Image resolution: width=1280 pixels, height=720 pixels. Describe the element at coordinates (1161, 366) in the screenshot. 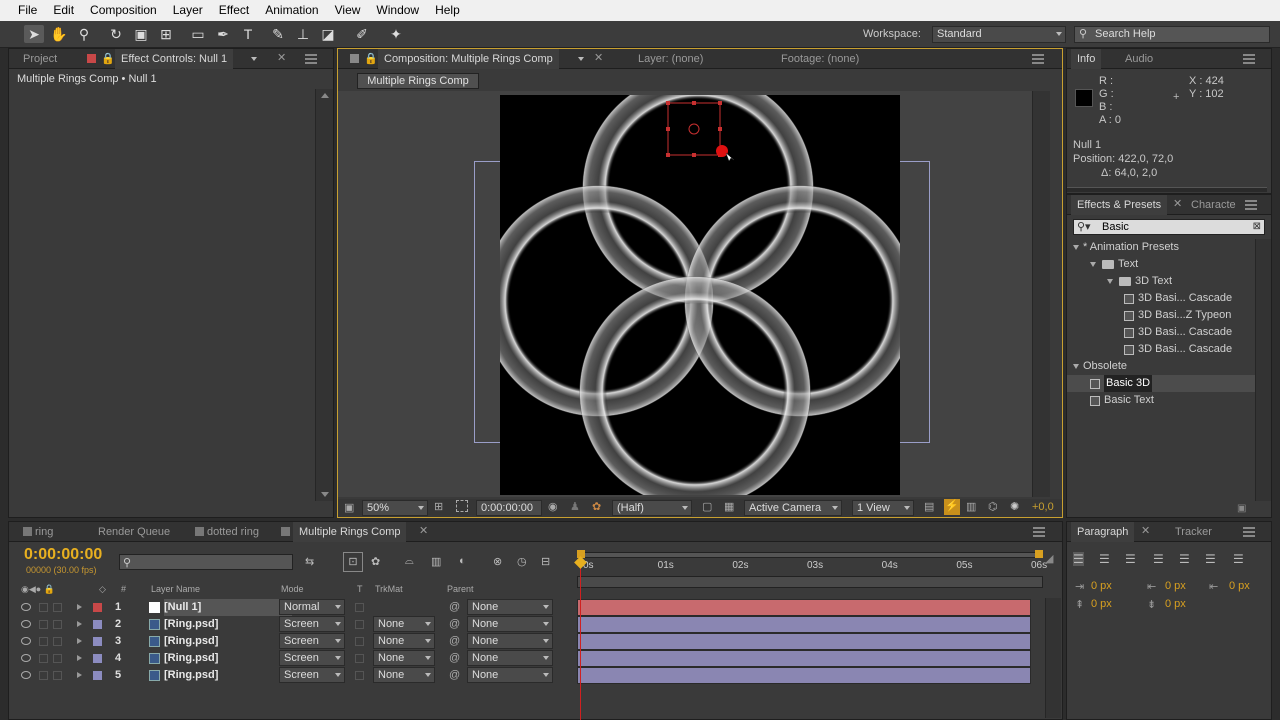

I see `effects-tree-item: Obsolete` at that location.